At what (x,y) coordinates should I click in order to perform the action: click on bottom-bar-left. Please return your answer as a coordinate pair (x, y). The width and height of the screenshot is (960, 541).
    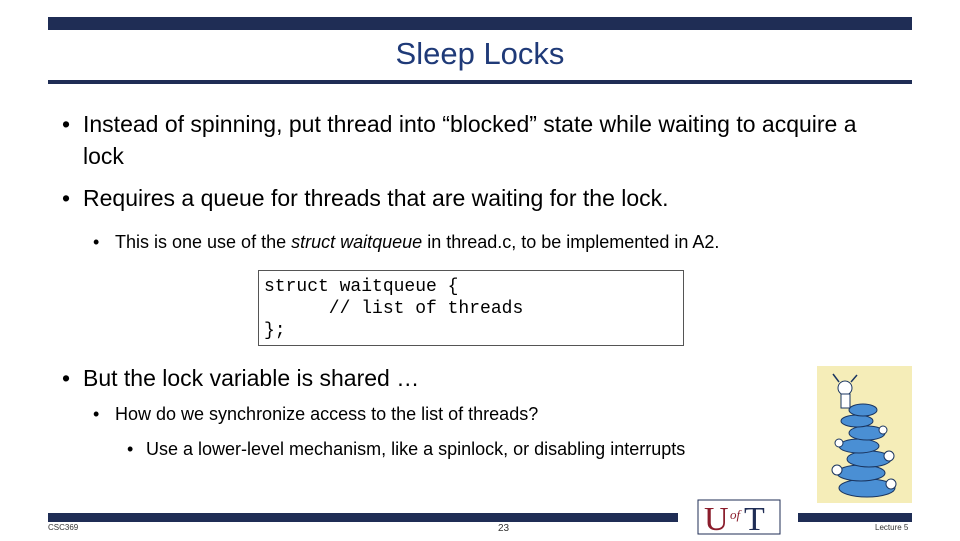
    Looking at the image, I should click on (363, 517).